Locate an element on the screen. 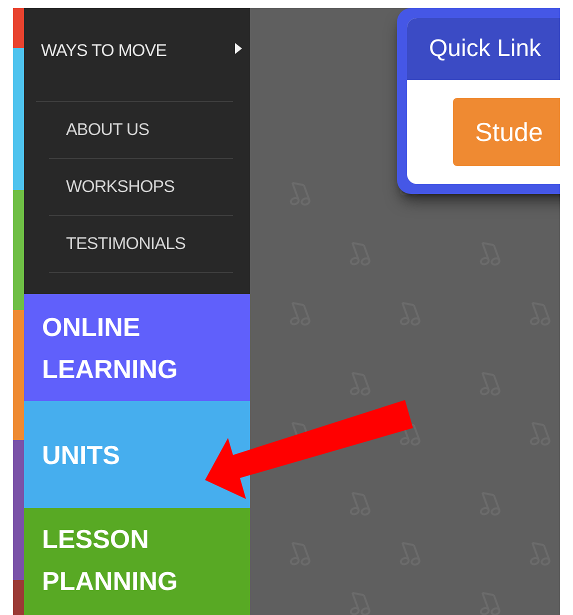 This screenshot has width=573, height=615. nav-section: ONLINE LEARNING is located at coordinates (137, 347).